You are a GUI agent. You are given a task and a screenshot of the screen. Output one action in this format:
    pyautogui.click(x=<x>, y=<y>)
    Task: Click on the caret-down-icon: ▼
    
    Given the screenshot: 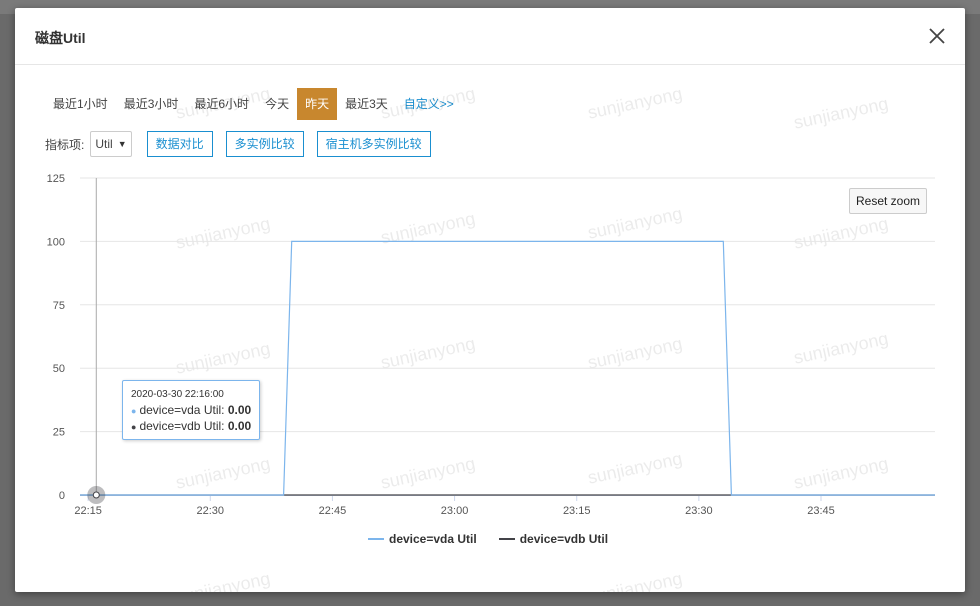 What is the action you would take?
    pyautogui.click(x=122, y=144)
    